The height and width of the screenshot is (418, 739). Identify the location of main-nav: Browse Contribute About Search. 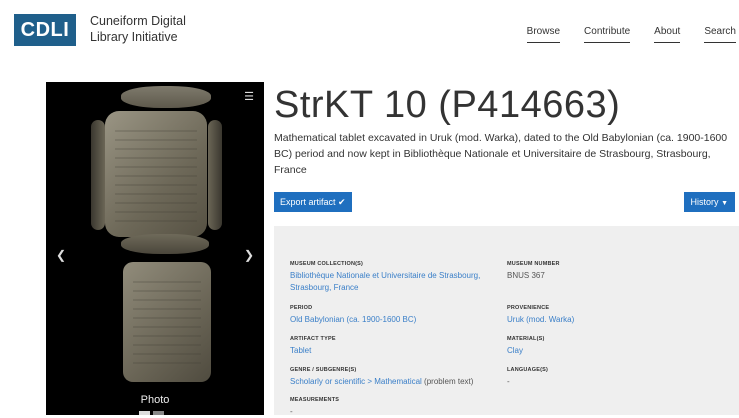
(632, 34).